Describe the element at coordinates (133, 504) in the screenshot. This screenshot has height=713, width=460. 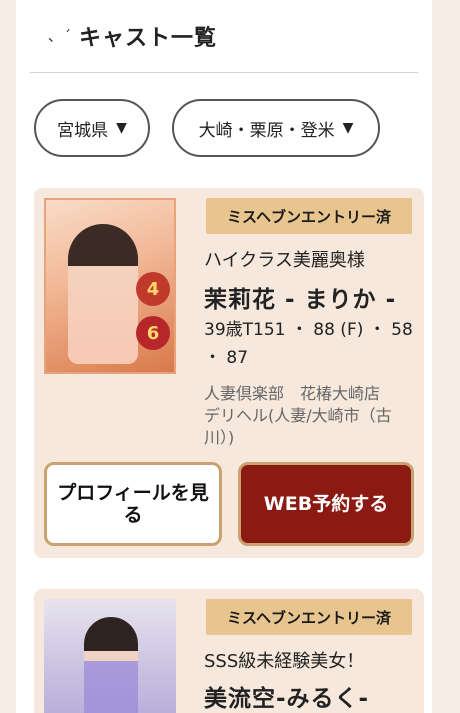
I see `view-profile-button: プロフィールを見る` at that location.